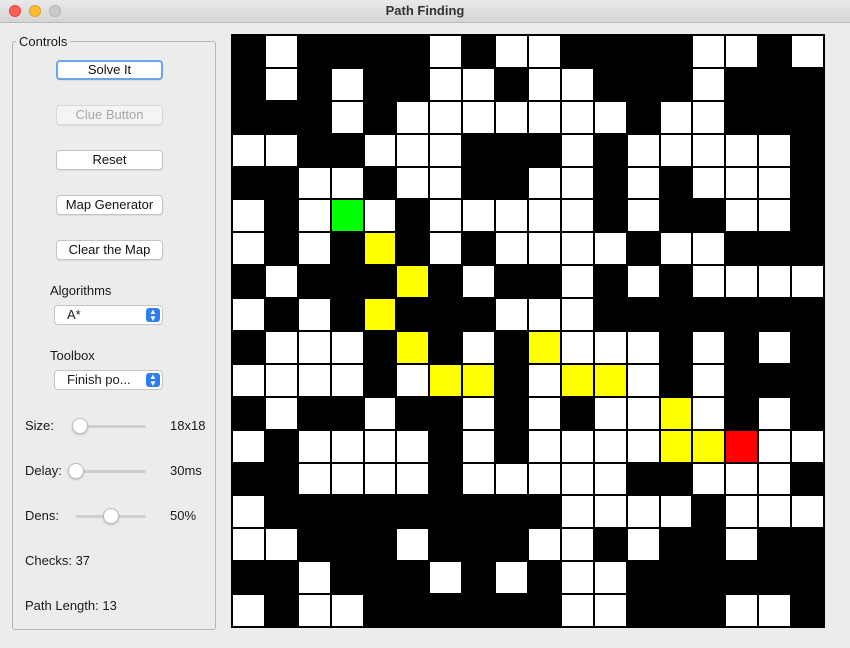  Describe the element at coordinates (109, 205) in the screenshot. I see `map-generator-button: Map Generator` at that location.